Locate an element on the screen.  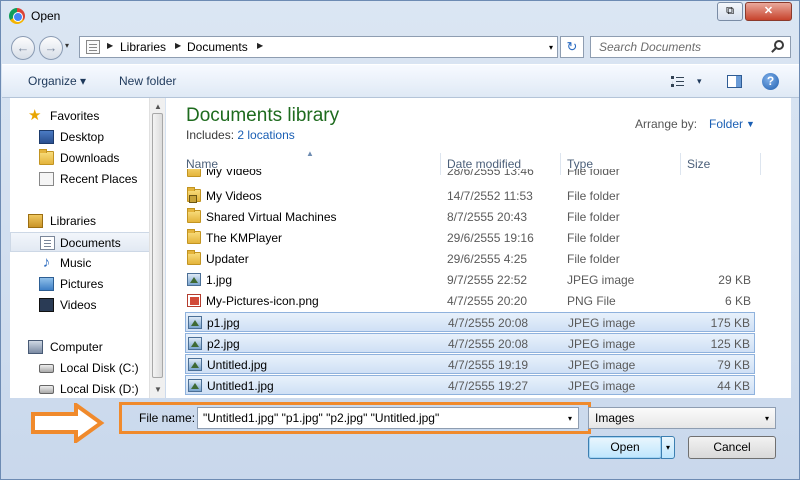
file-name-highlight-box is located at coordinates (355, 418).